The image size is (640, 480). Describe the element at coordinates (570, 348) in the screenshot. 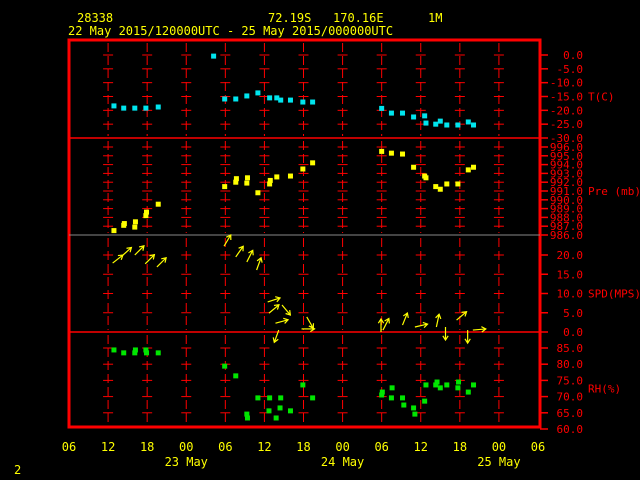

I see `axis-tick-label: 85.0` at that location.